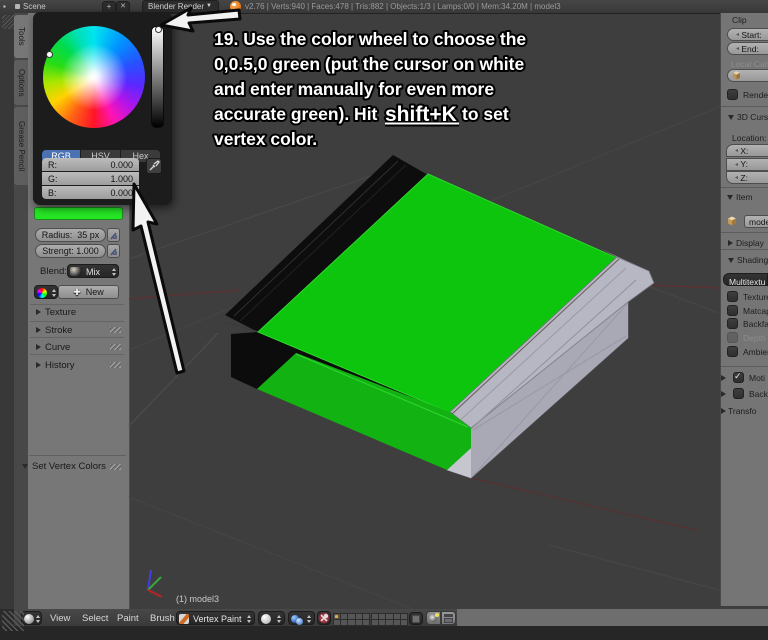 This screenshot has width=768, height=640. Describe the element at coordinates (265, 139) in the screenshot. I see `svg-text: vertex color.` at that location.